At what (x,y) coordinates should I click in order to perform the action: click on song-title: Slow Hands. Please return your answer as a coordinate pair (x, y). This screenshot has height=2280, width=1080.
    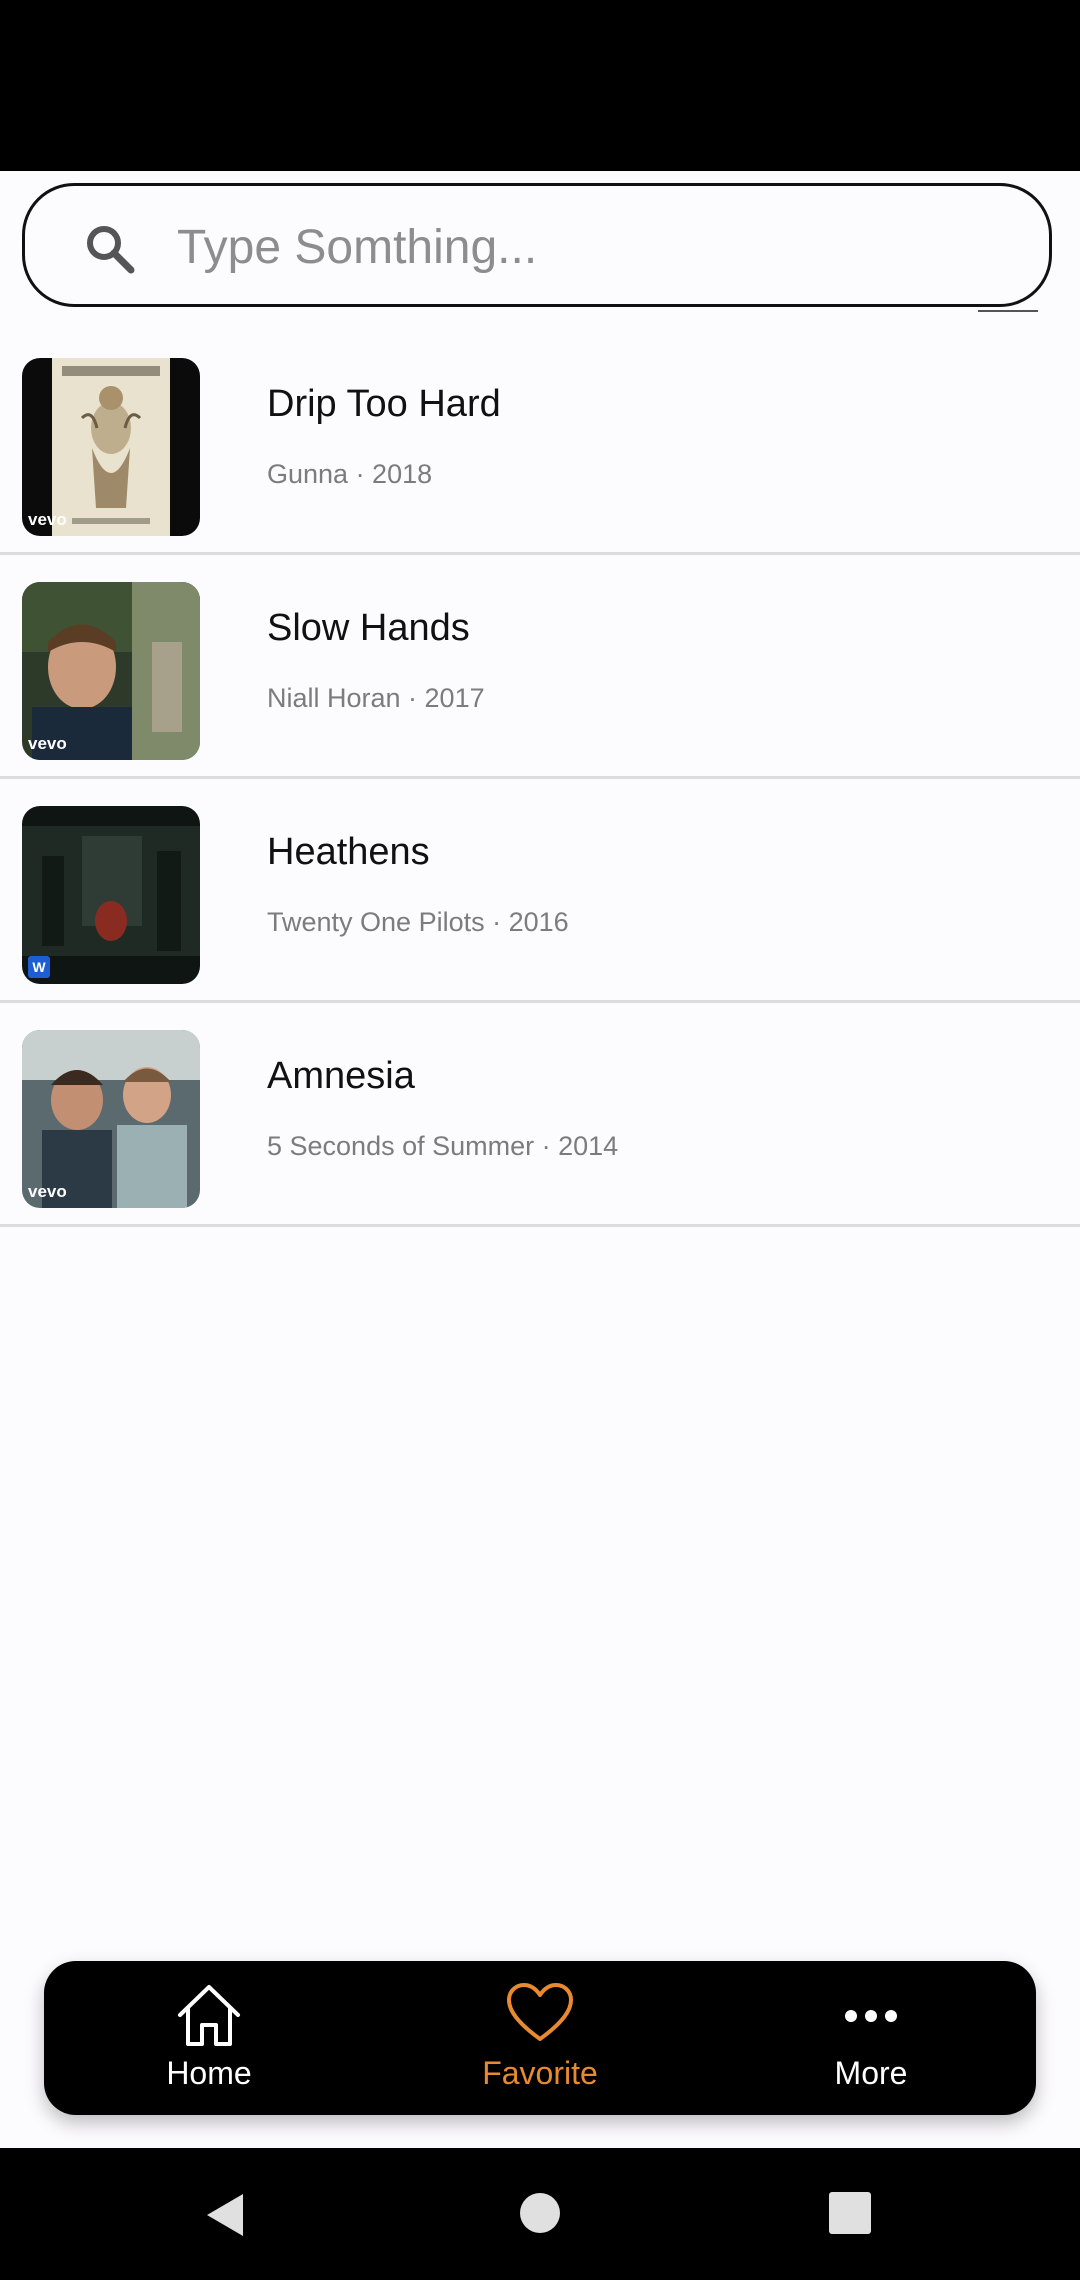
    Looking at the image, I should click on (368, 628).